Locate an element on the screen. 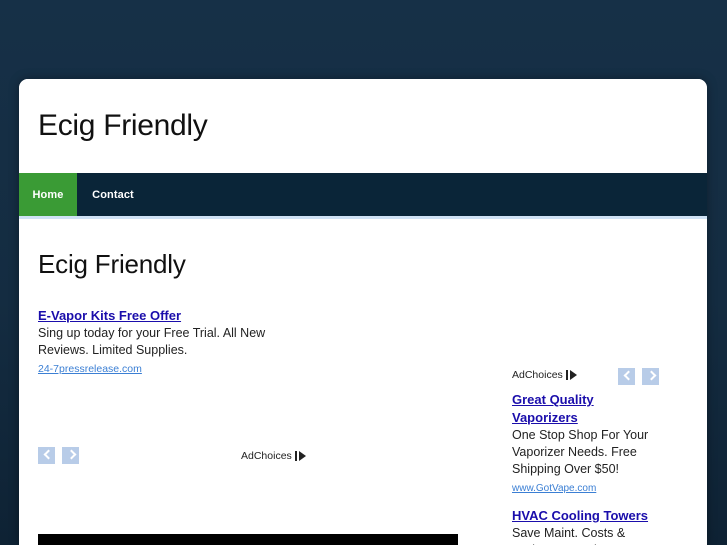  main-ad-next-arrow-icon is located at coordinates (71, 455).